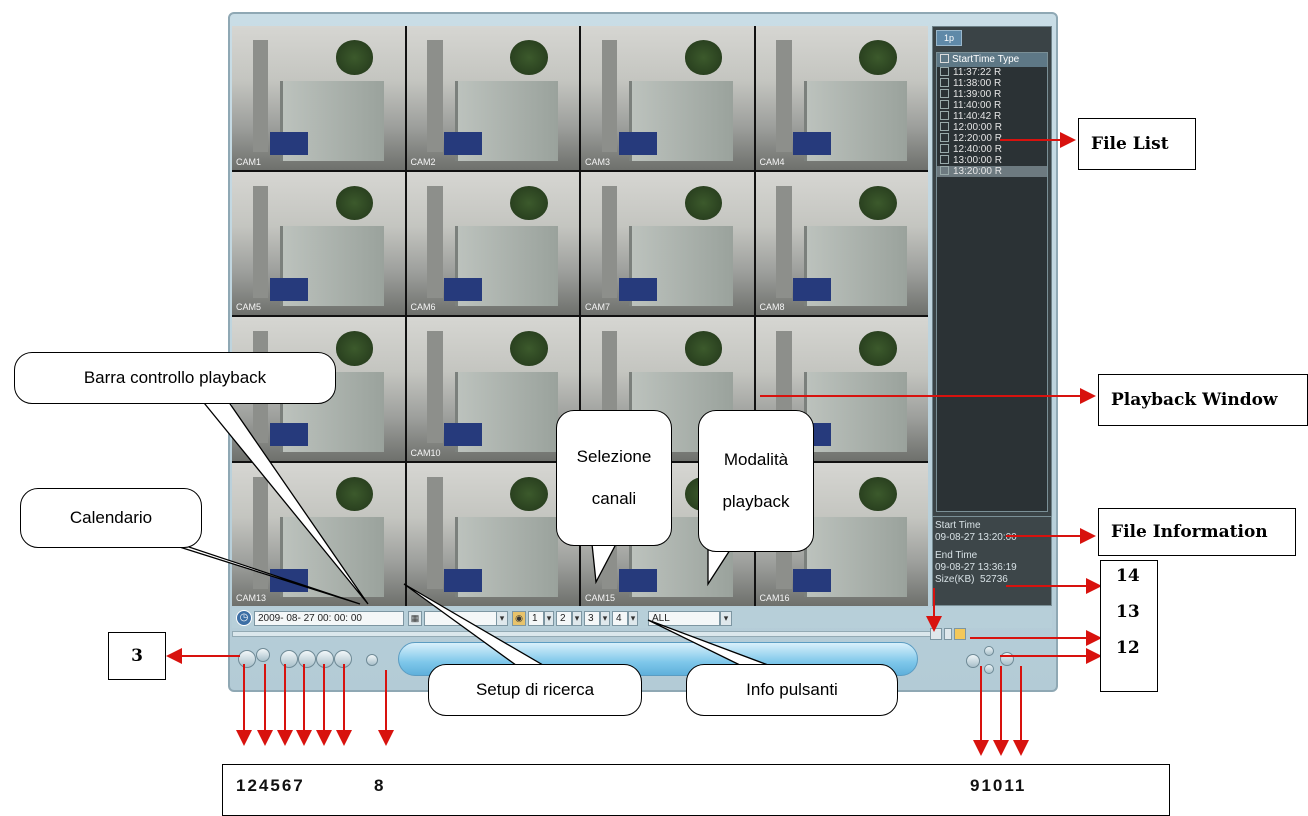  Describe the element at coordinates (684, 618) in the screenshot. I see `playback-mode-select: ALL` at that location.